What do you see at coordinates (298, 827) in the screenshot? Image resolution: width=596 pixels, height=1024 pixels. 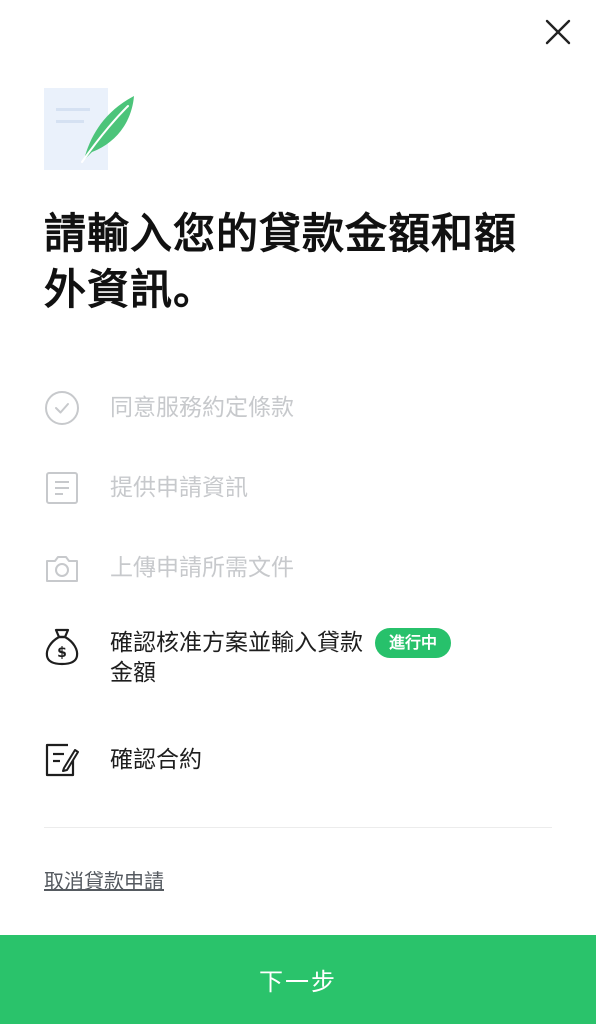 I see `divider` at bounding box center [298, 827].